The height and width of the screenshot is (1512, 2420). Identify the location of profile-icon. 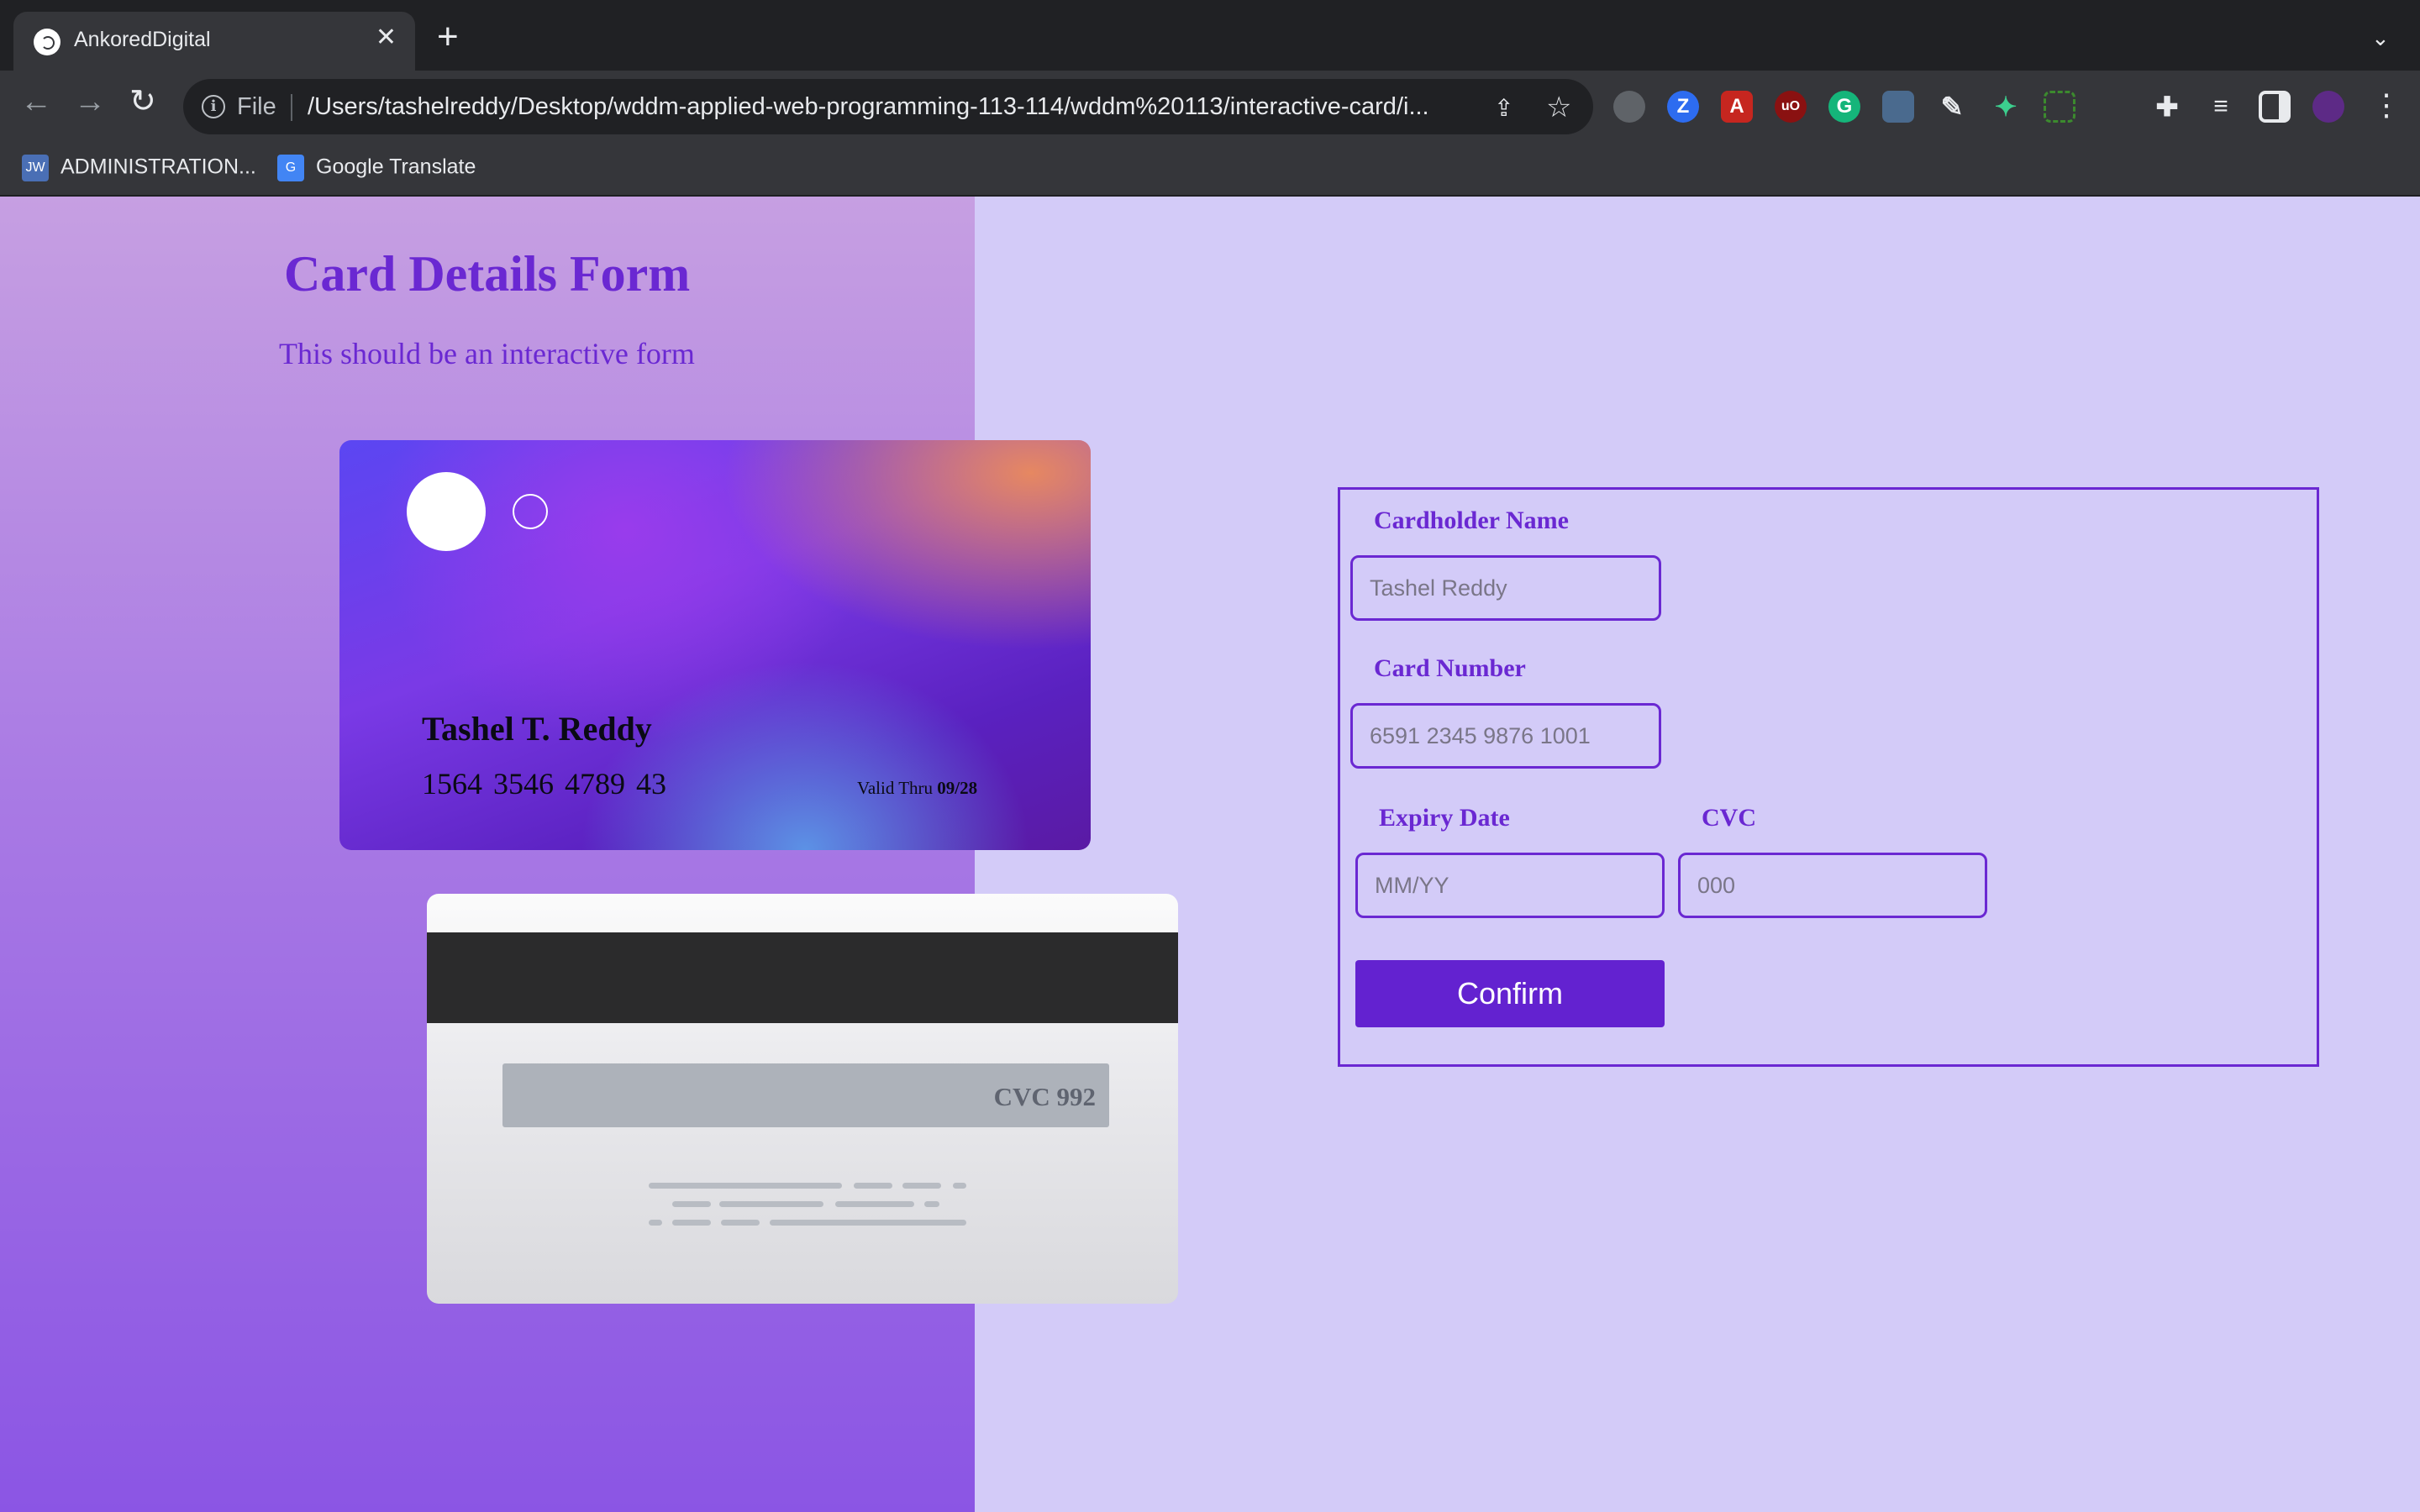
(2328, 107).